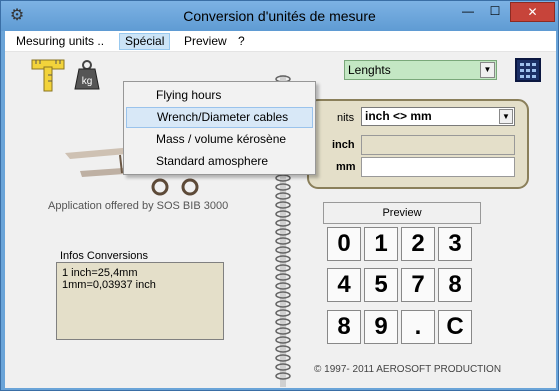 The height and width of the screenshot is (391, 559). I want to click on category-value: Lenghts, so click(369, 70).